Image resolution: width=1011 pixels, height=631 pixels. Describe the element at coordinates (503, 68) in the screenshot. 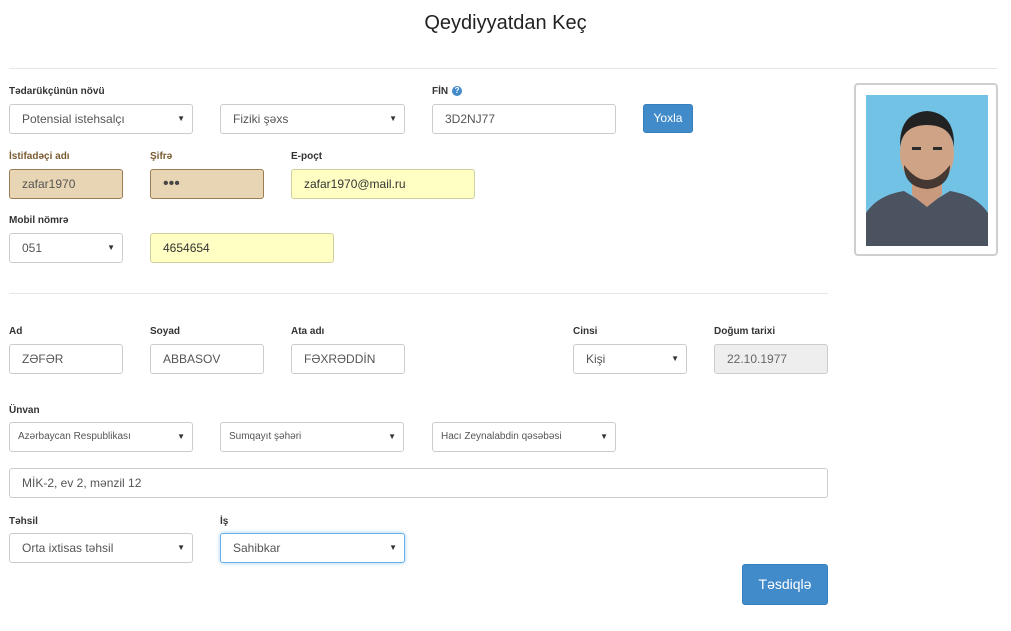

I see `top-divider` at that location.